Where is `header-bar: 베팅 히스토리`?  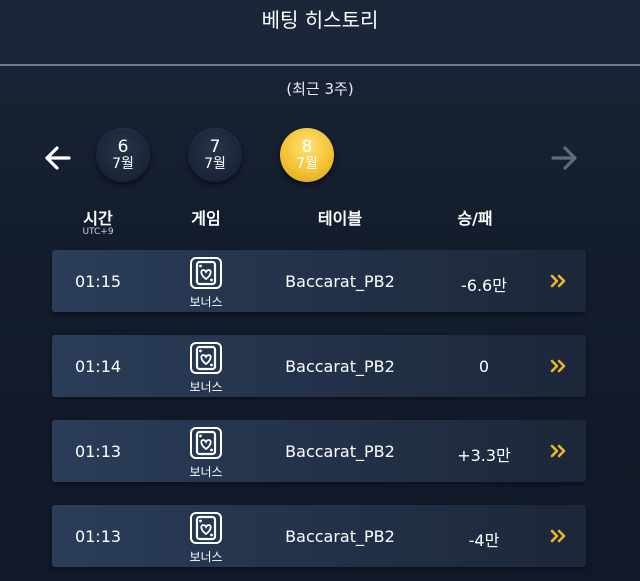
header-bar: 베팅 히스토리 is located at coordinates (320, 33).